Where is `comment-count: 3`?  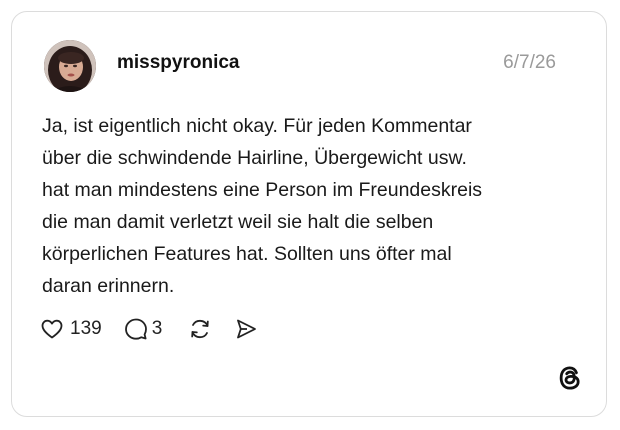 comment-count: 3 is located at coordinates (157, 328).